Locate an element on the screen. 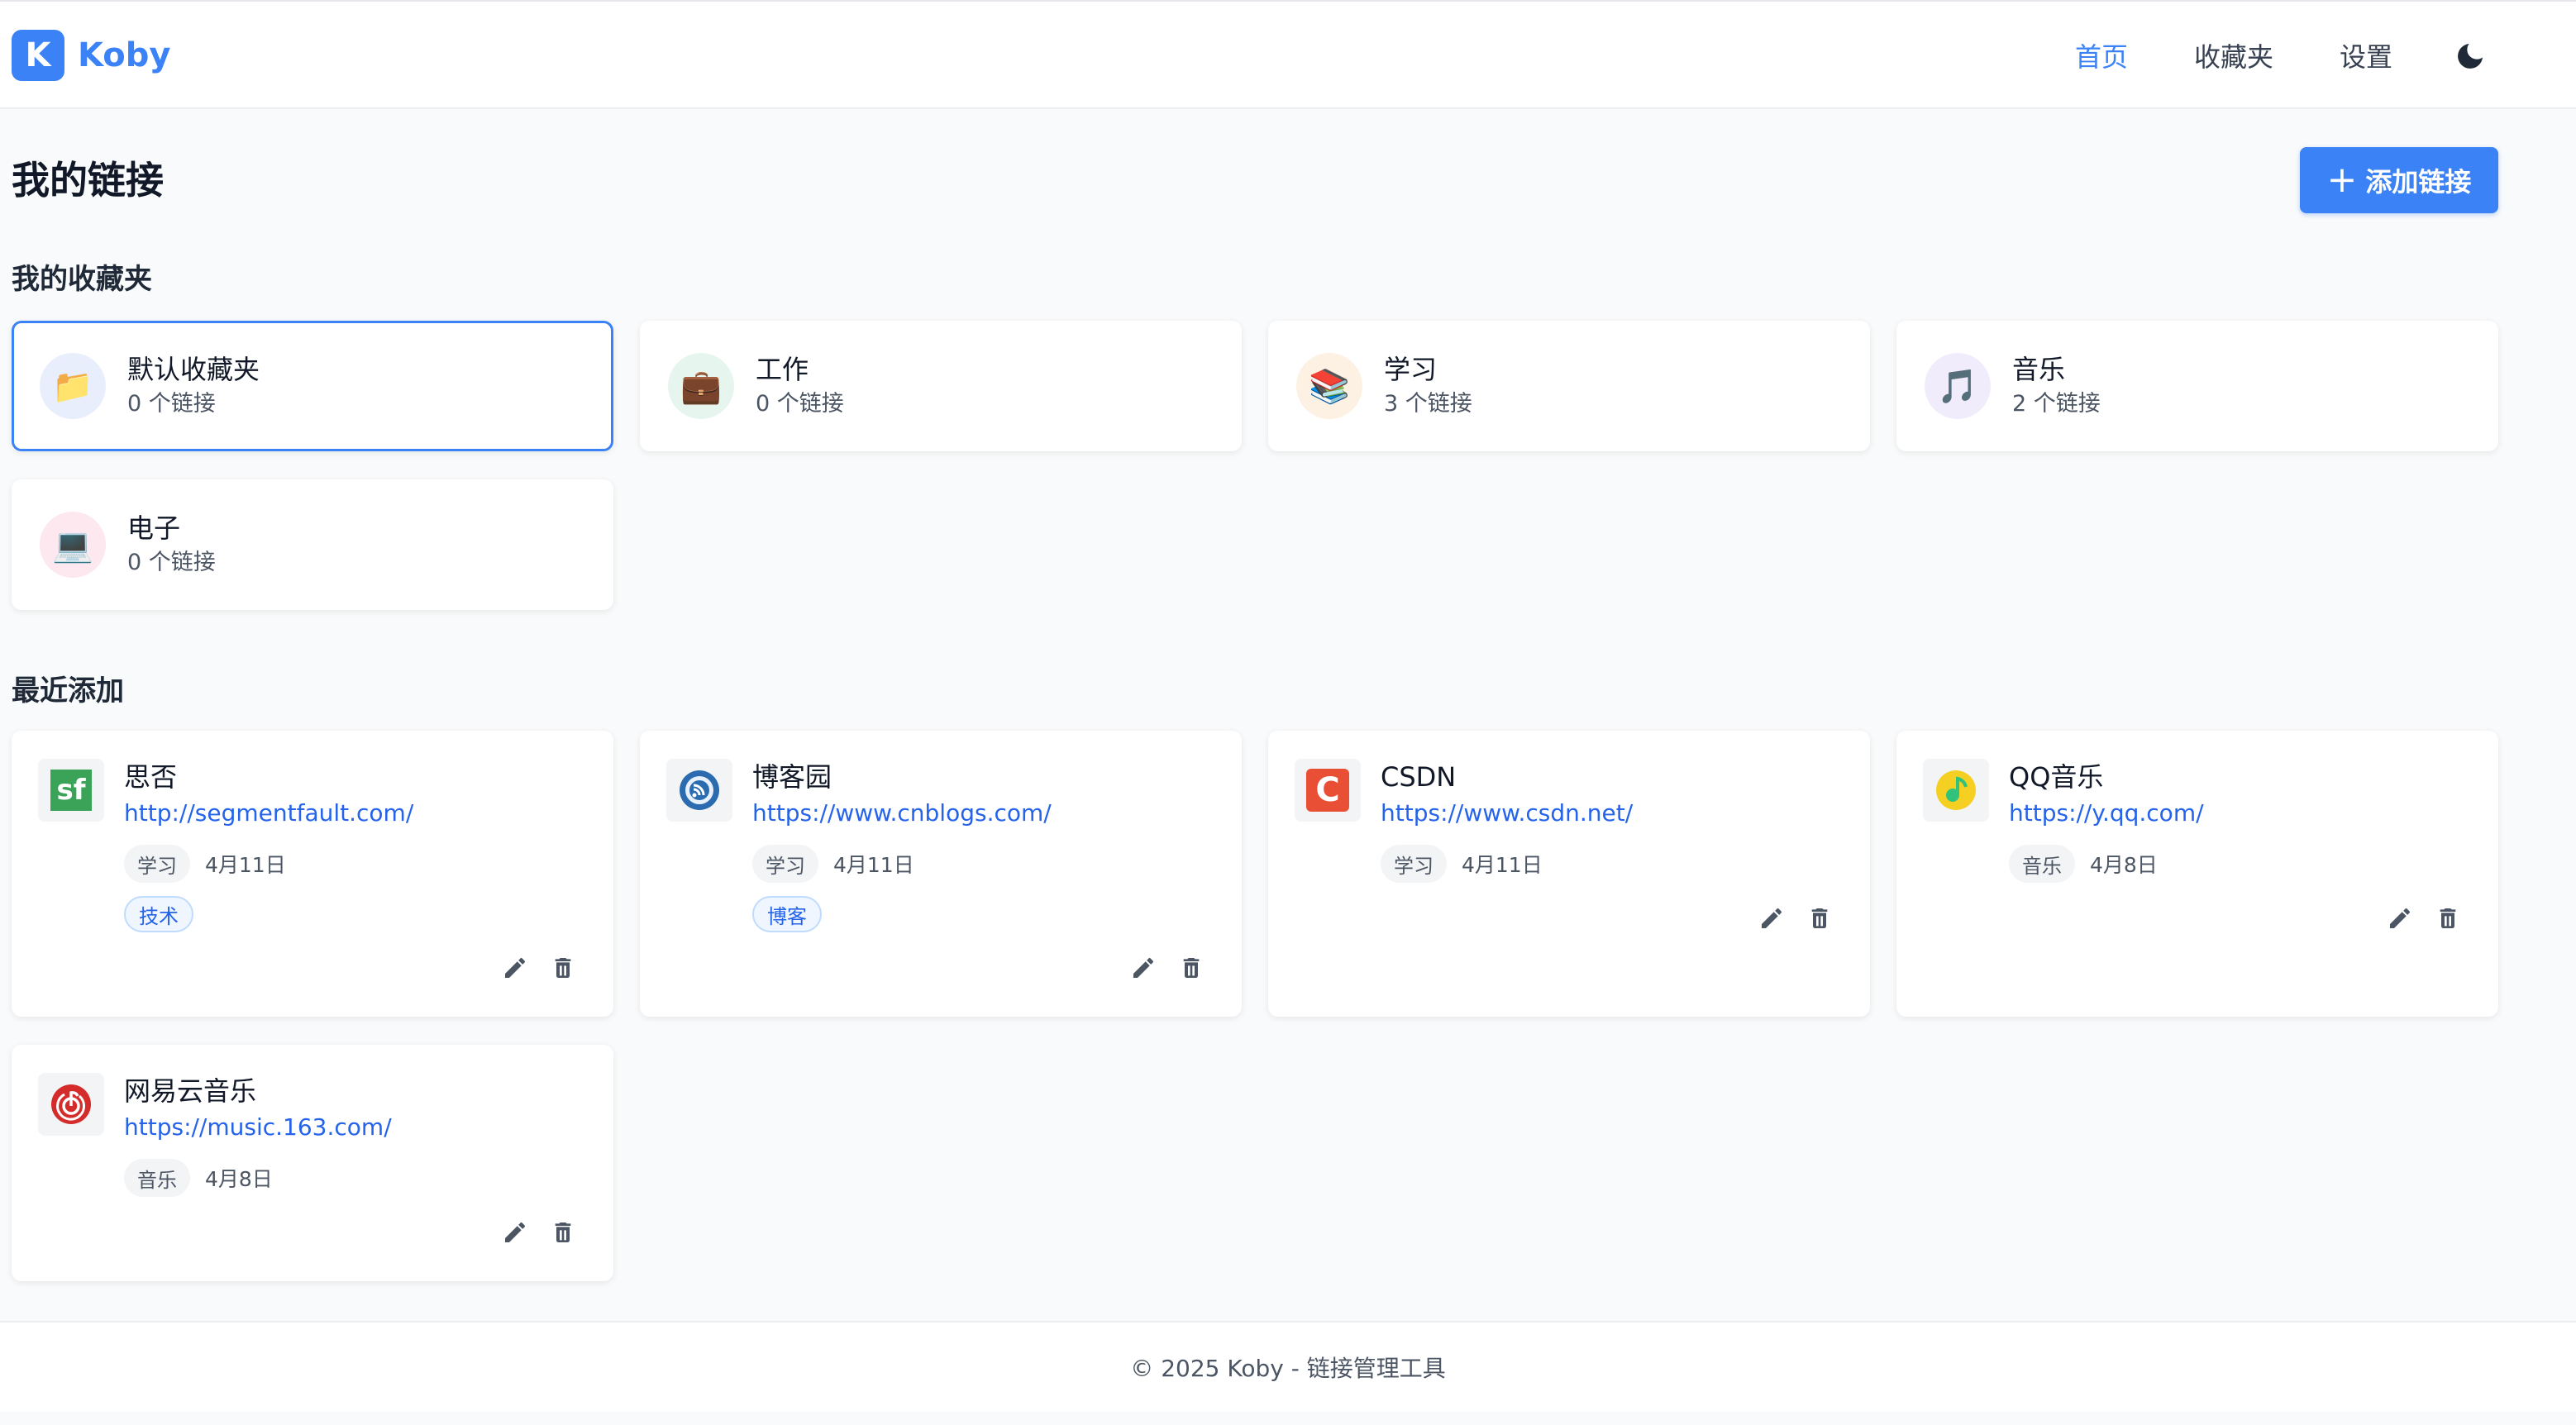 Image resolution: width=2576 pixels, height=1425 pixels. netease-music-logo-icon is located at coordinates (71, 1104).